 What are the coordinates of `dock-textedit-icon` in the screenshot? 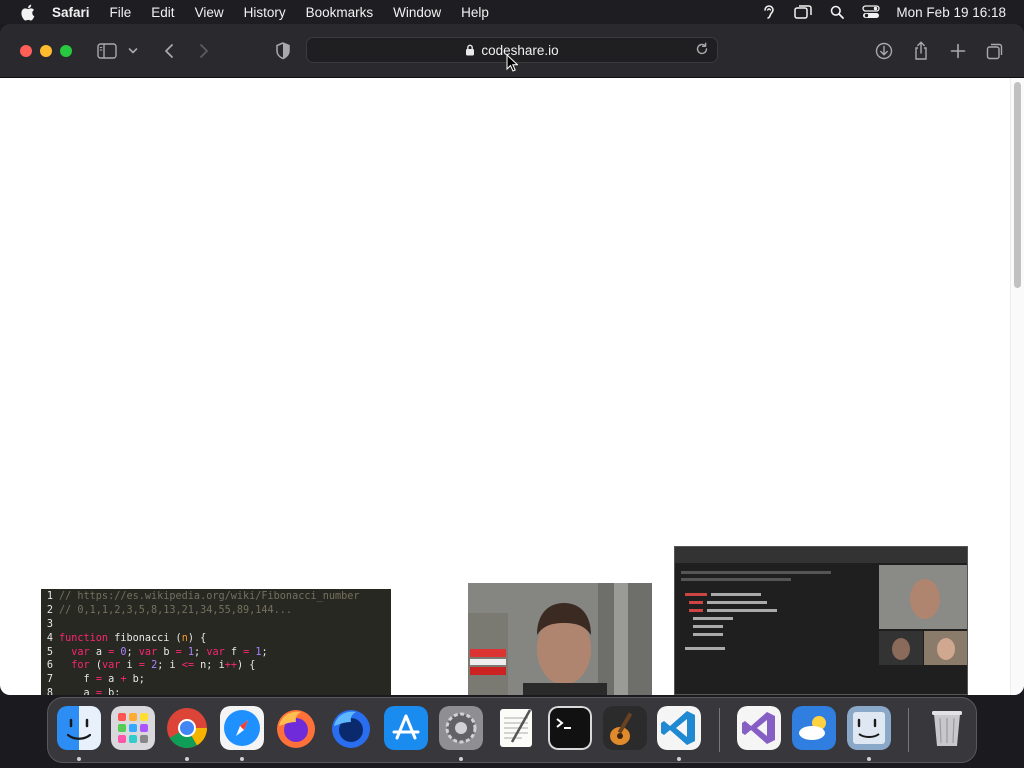 It's located at (516, 728).